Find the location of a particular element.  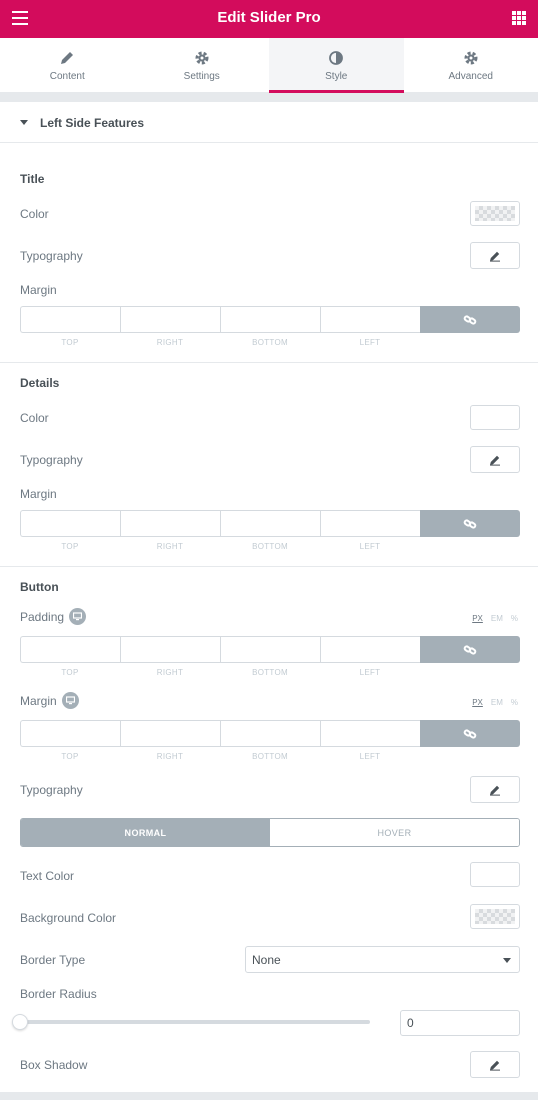

tab-content: Content is located at coordinates (67, 65).